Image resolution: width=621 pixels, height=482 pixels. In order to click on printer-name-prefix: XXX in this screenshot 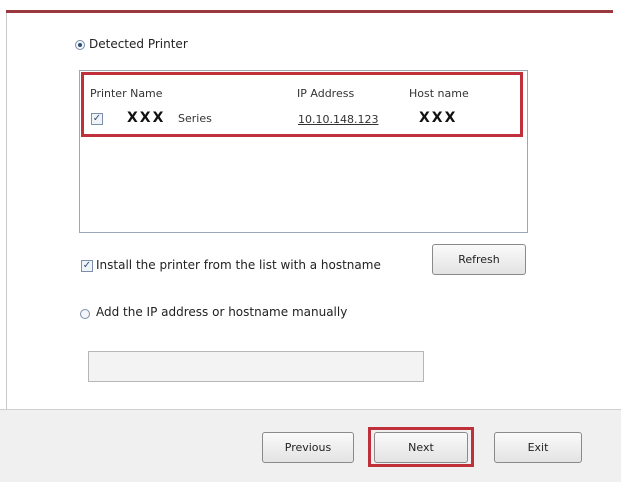, I will do `click(146, 118)`.